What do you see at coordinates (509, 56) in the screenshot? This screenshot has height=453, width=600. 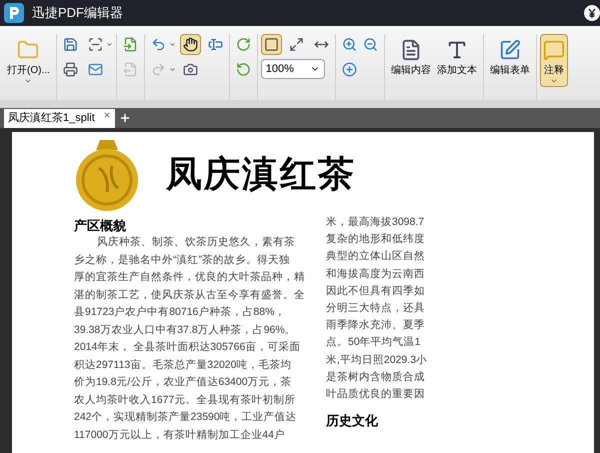 I see `toolbar-button: 编辑表单` at bounding box center [509, 56].